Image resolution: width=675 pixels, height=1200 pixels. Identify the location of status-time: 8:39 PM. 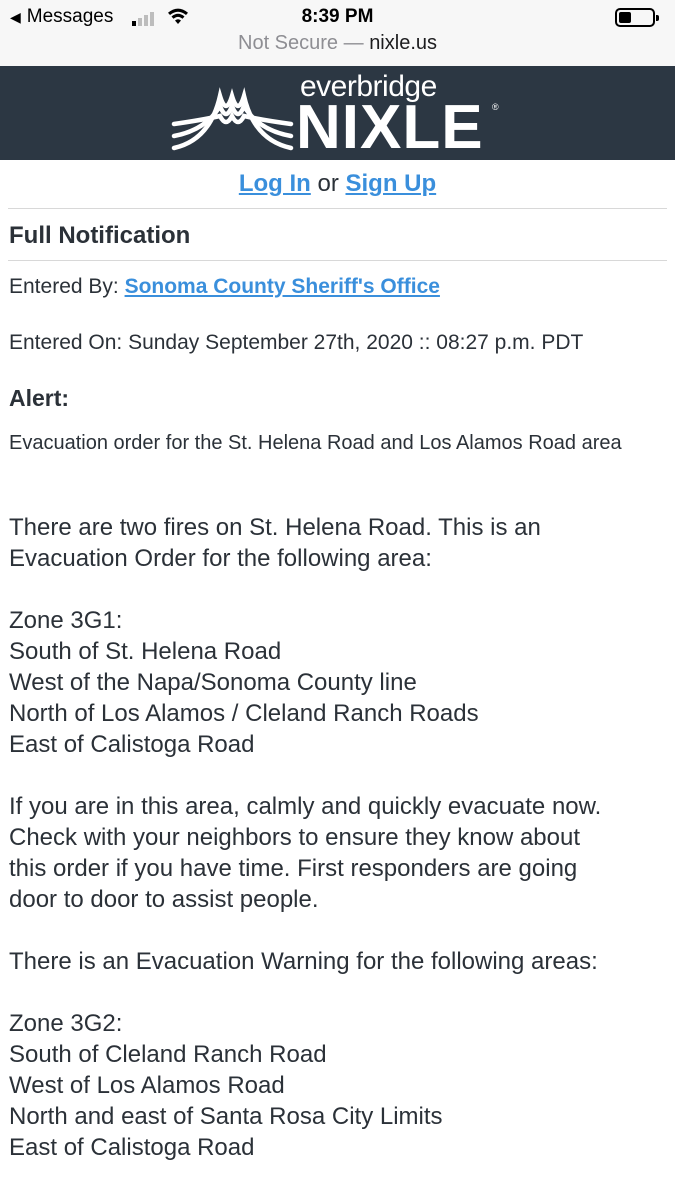
(337, 16).